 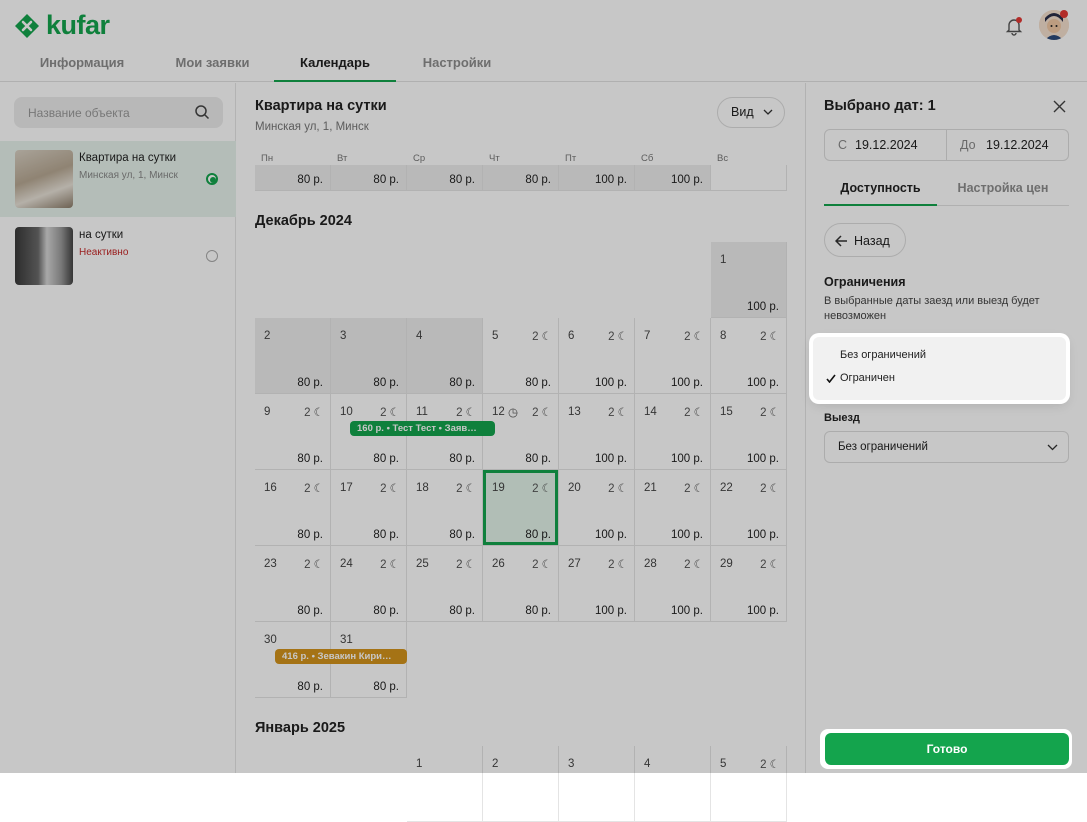 What do you see at coordinates (673, 432) in the screenshot?
I see `calendar-day: 14 2 ☾ 100 р.` at bounding box center [673, 432].